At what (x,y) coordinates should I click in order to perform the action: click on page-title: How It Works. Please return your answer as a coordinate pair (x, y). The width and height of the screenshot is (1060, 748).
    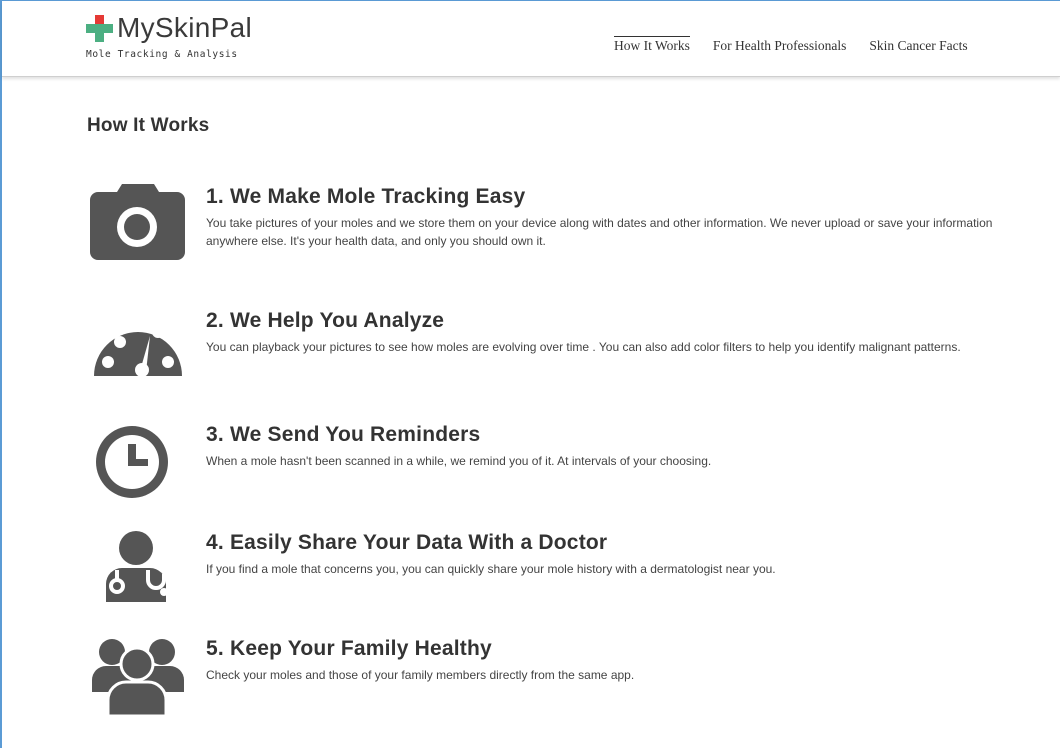
    Looking at the image, I should click on (148, 125).